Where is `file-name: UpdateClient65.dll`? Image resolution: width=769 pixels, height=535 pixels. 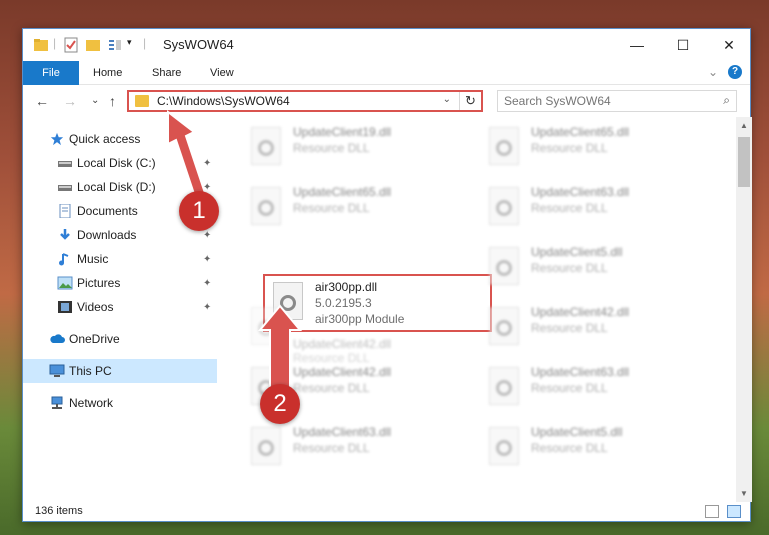 file-name: UpdateClient65.dll is located at coordinates (342, 192).